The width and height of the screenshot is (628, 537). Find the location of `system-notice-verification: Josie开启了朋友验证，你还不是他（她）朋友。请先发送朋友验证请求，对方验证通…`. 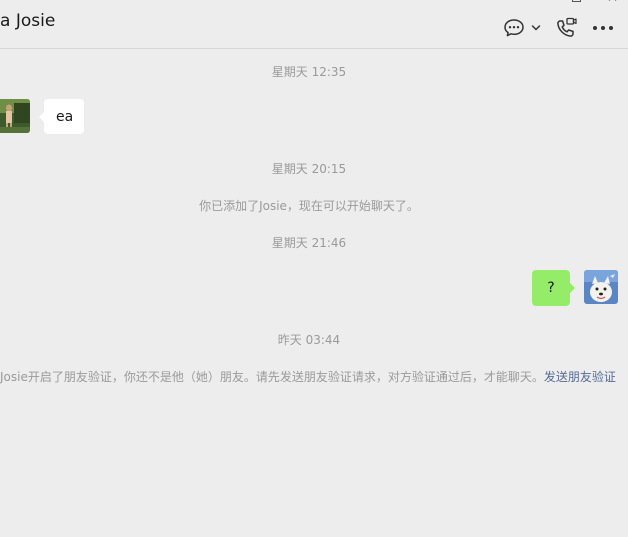

system-notice-verification: Josie开启了朋友验证，你还不是他（她）朋友。请先发送朋友验证请求，对方验证通… is located at coordinates (314, 377).